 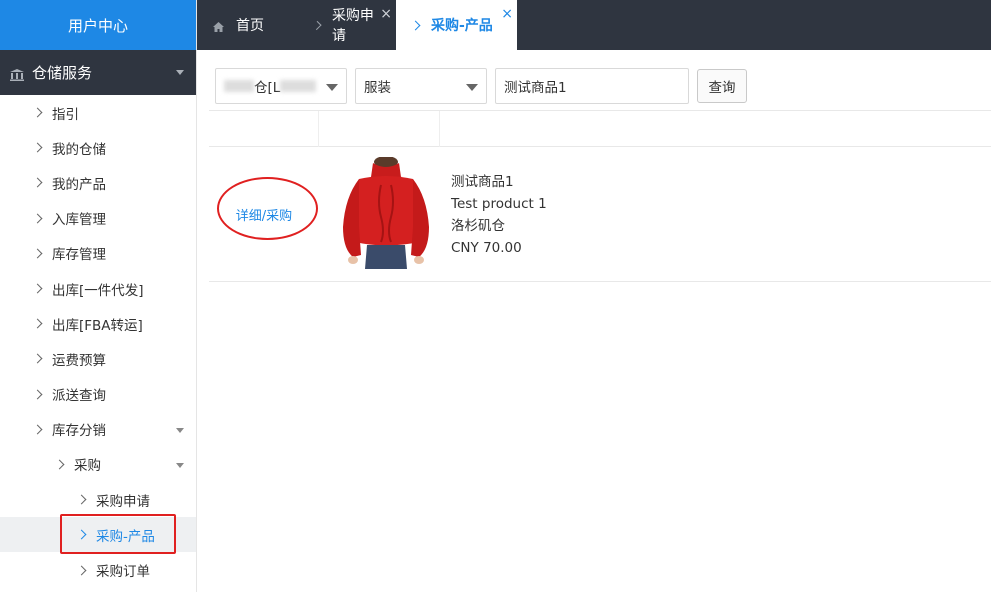 I want to click on tab-purchase-request: 采购申请 ×, so click(x=347, y=25).